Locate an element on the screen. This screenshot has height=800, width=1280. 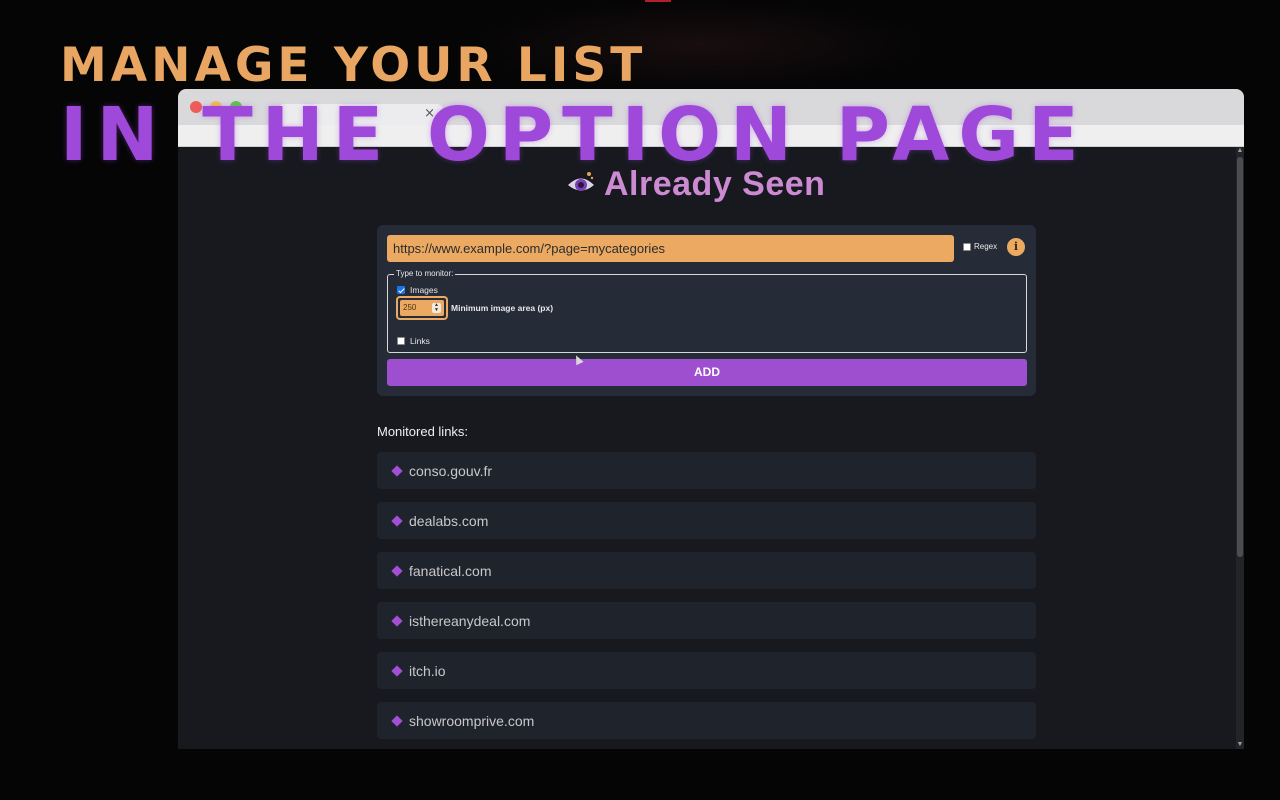
monitored-links-title: Monitored links: is located at coordinates (423, 431).